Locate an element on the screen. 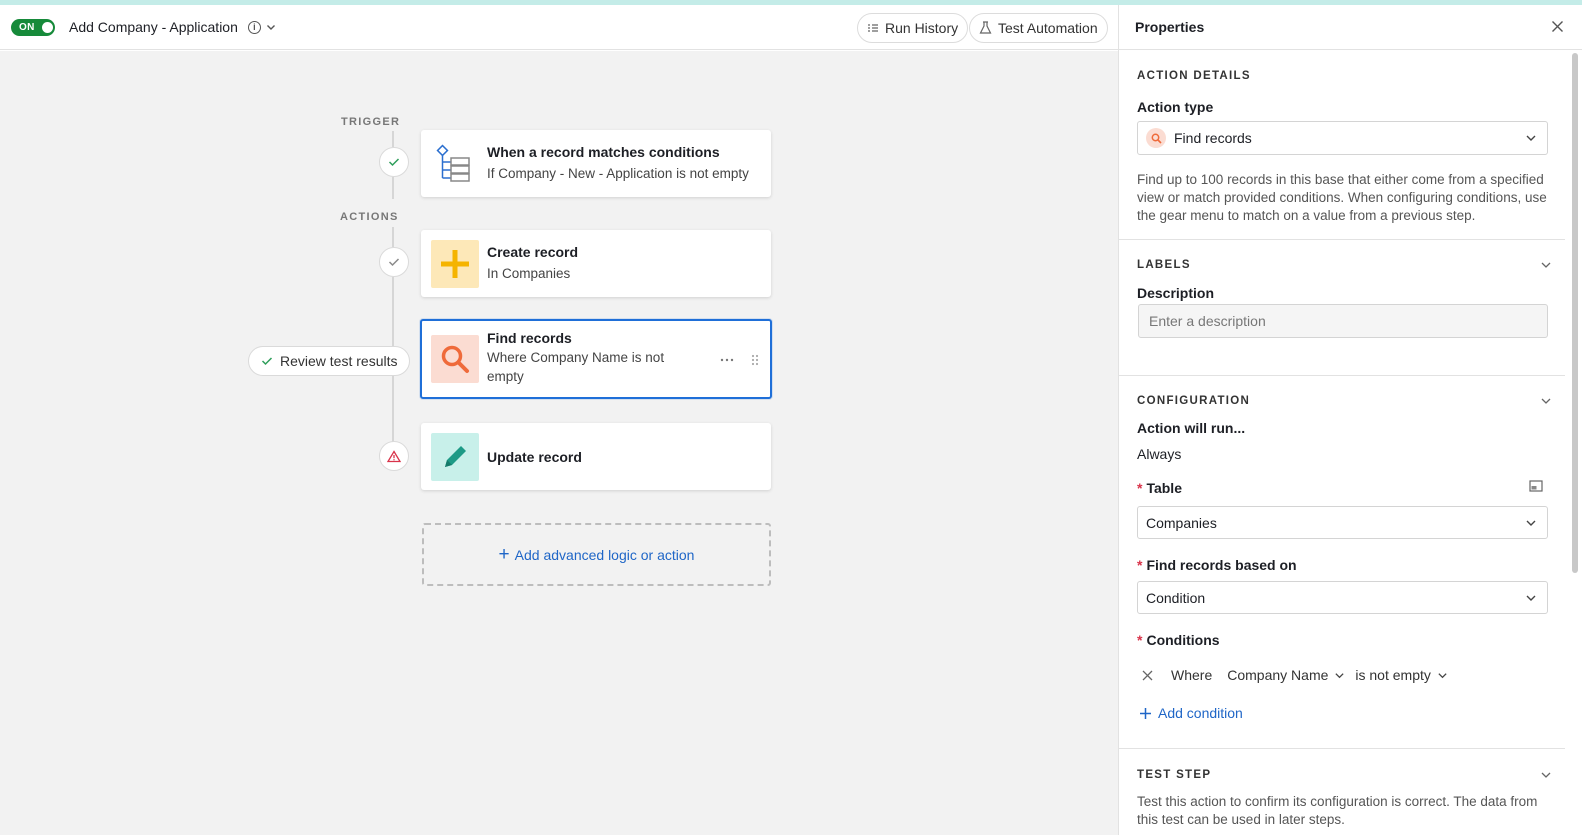  test-step-heading: TEST STEP is located at coordinates (1174, 775).